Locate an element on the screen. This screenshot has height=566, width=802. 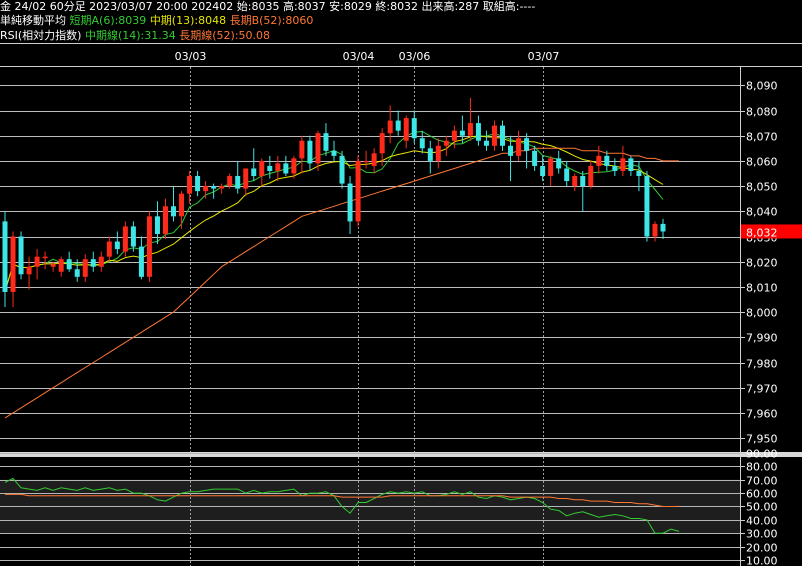
rsi-tick-label: 50.00 is located at coordinates (762, 507).